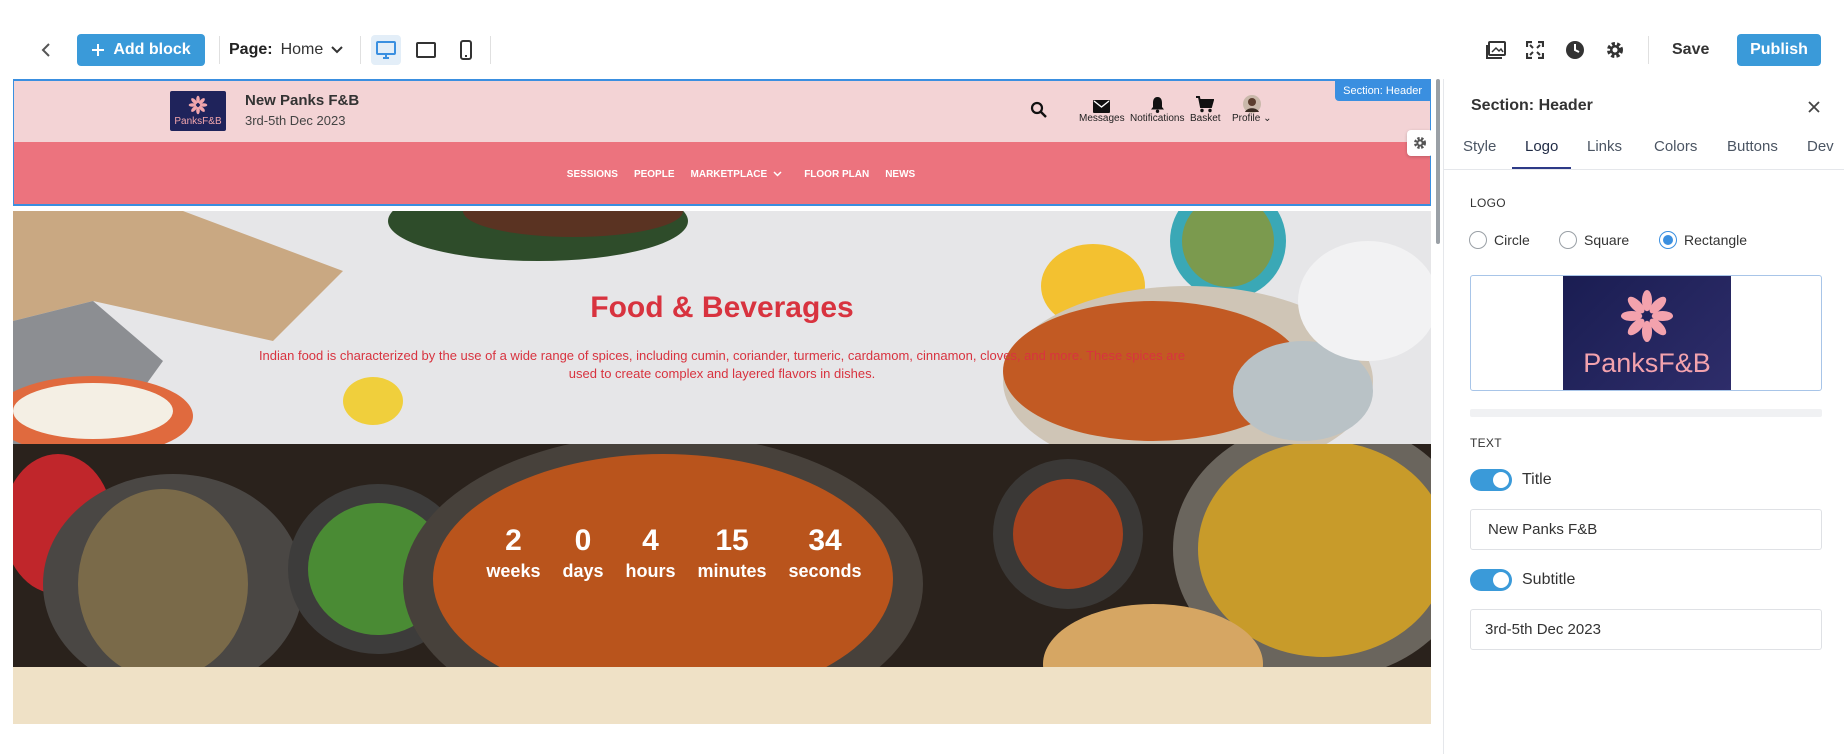  I want to click on site-subtitle: 3rd-5th Dec 2023, so click(295, 120).